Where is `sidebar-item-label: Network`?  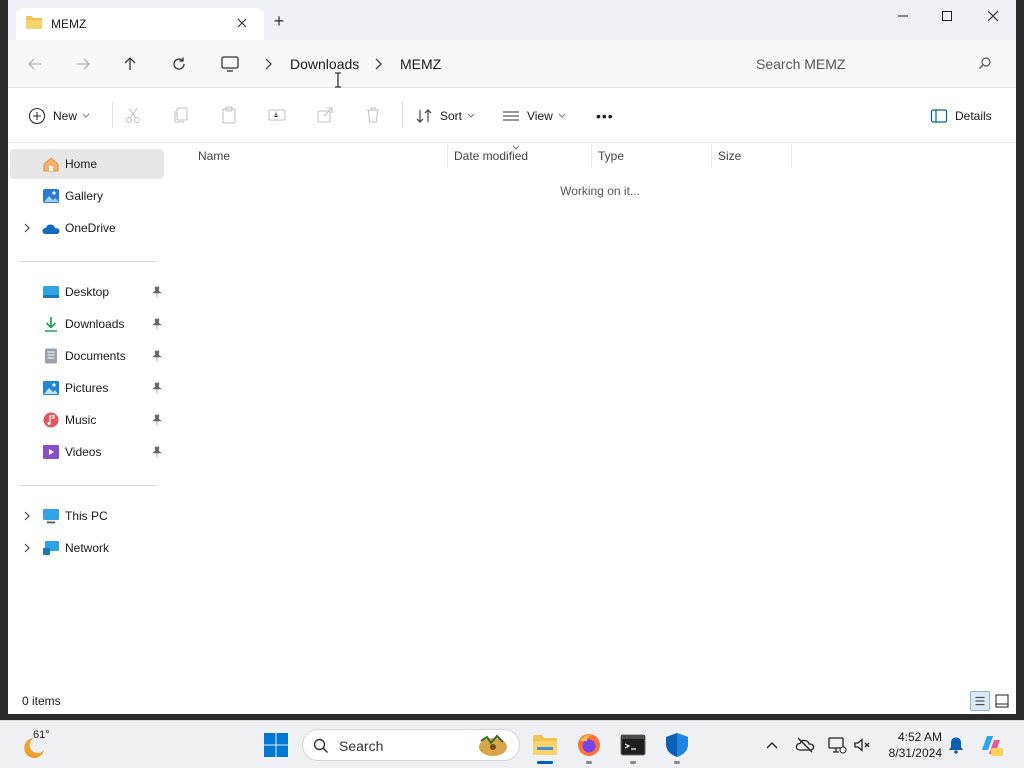
sidebar-item-label: Network is located at coordinates (87, 548).